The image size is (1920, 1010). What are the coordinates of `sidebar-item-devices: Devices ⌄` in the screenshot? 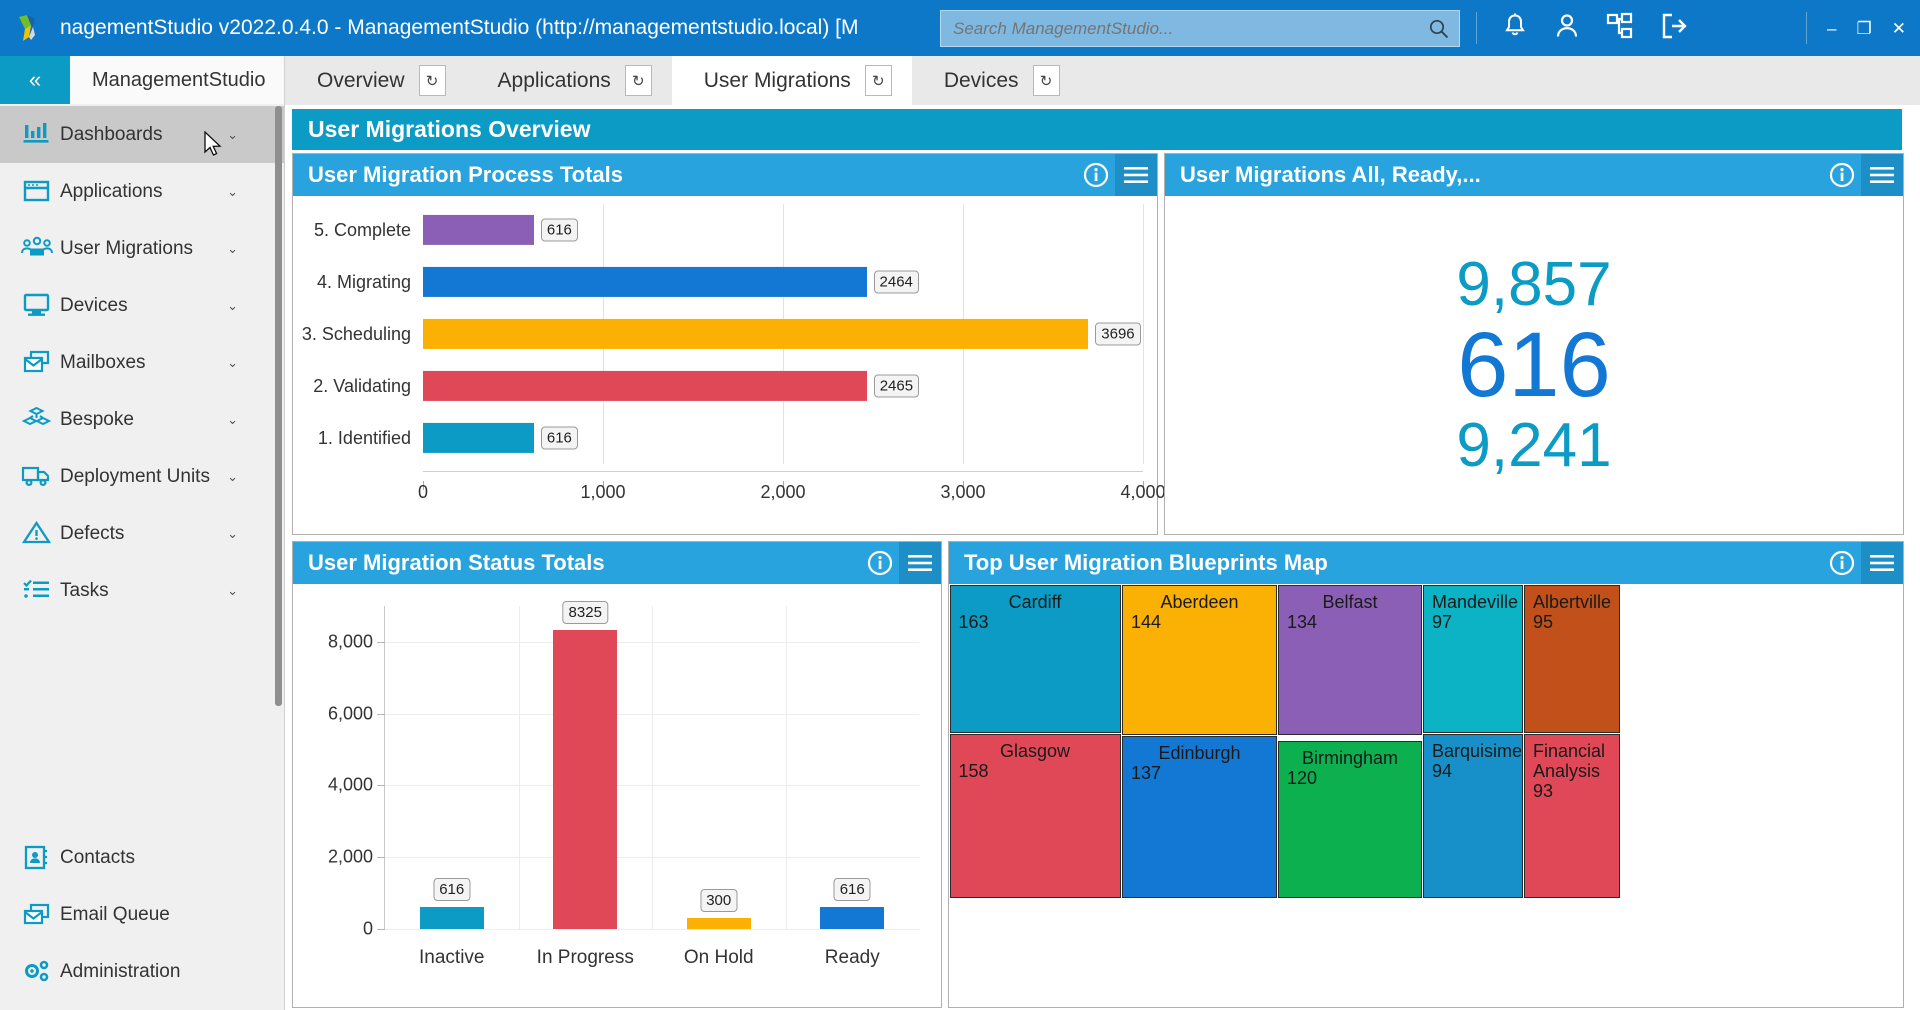 It's located at (142, 305).